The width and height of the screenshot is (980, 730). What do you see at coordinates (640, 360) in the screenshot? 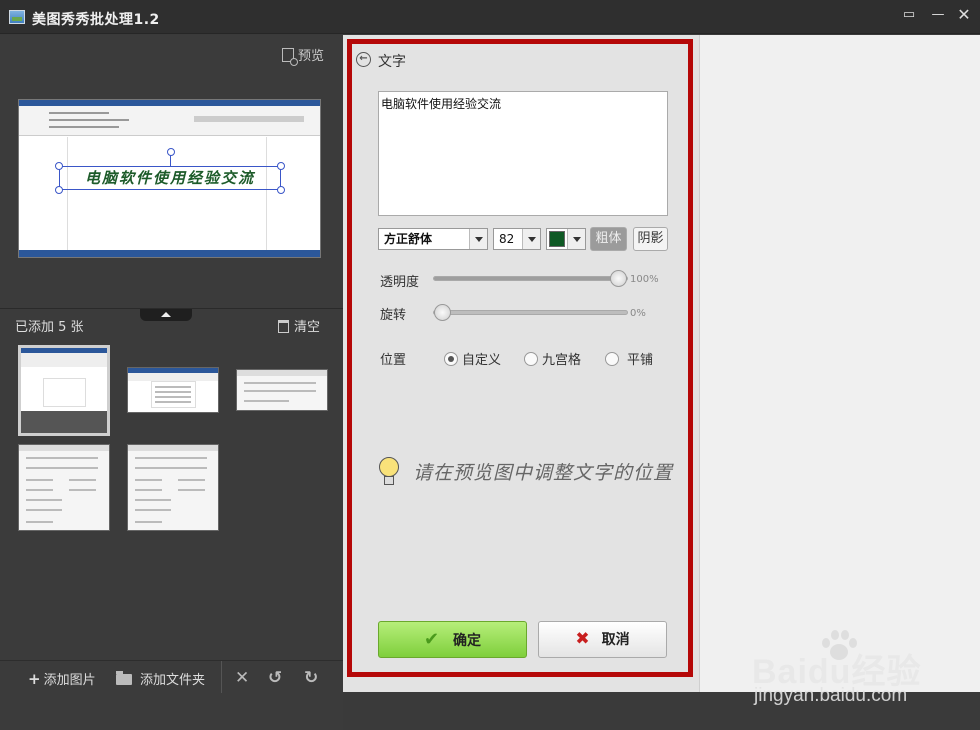
I see `position-option-label: 平铺` at bounding box center [640, 360].